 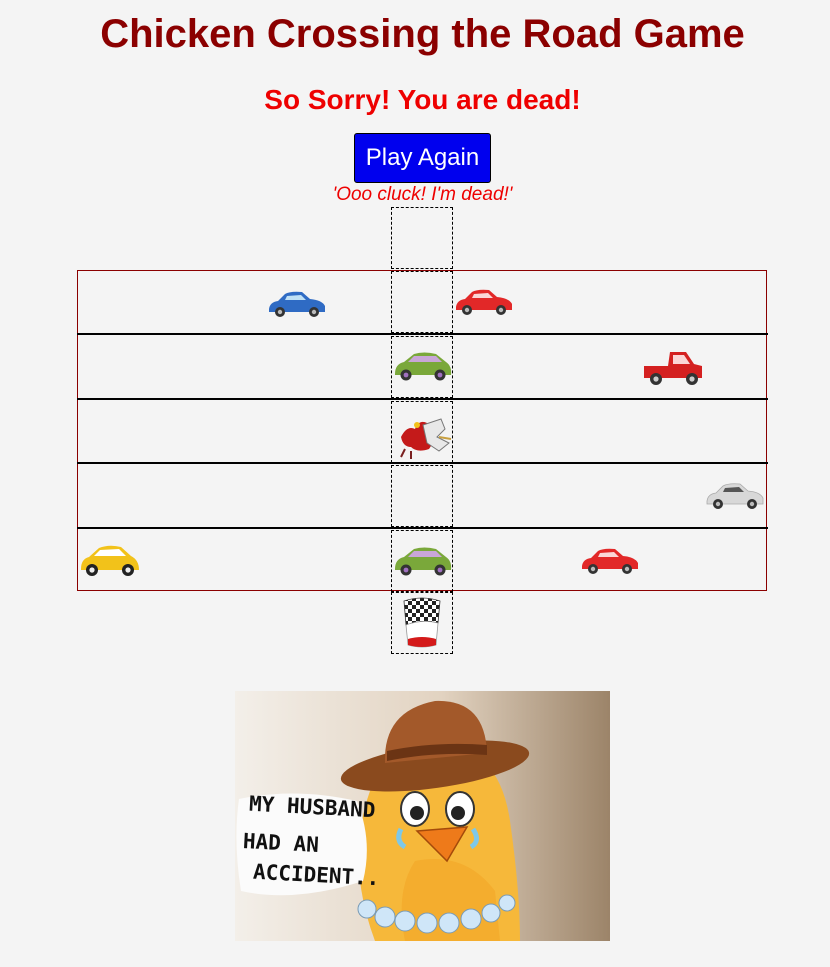 What do you see at coordinates (422, 34) in the screenshot?
I see `page-title: Chicken Crossing the Road Game` at bounding box center [422, 34].